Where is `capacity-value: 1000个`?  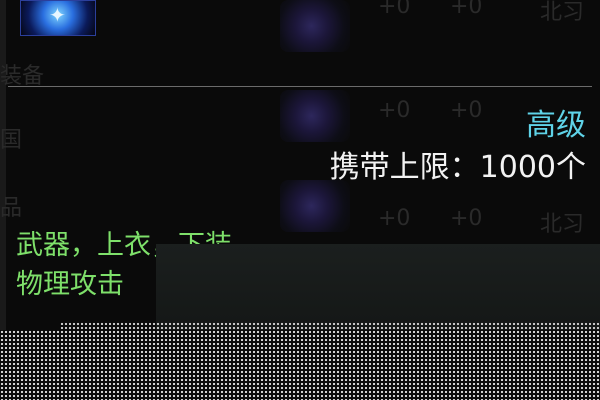
capacity-value: 1000个 is located at coordinates (532, 167).